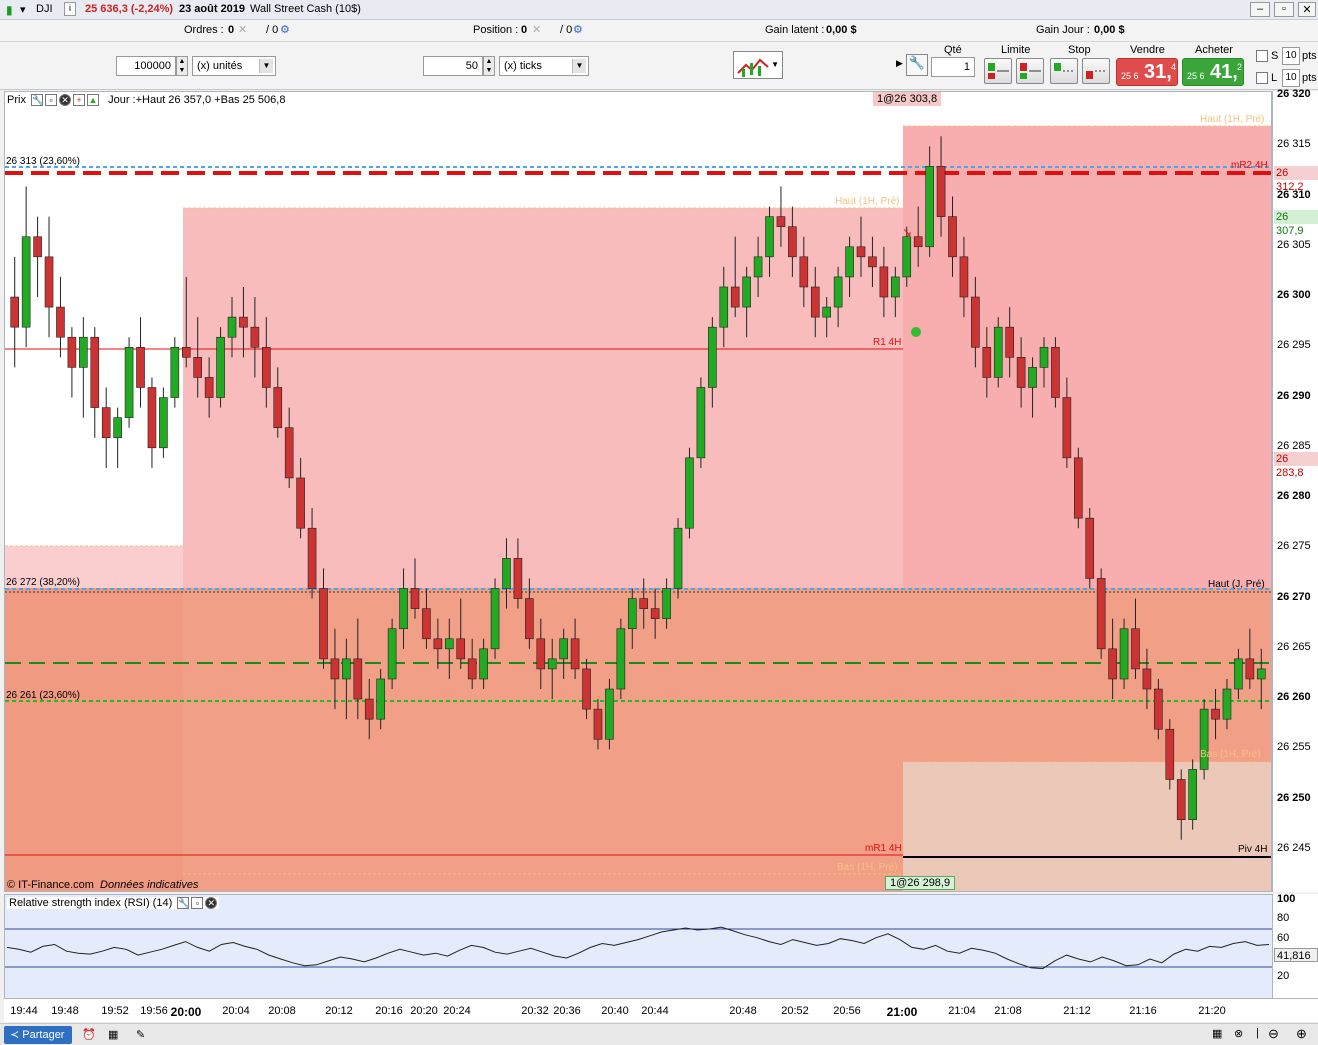  What do you see at coordinates (758, 65) in the screenshot?
I see `chart-tools-button: ▼` at bounding box center [758, 65].